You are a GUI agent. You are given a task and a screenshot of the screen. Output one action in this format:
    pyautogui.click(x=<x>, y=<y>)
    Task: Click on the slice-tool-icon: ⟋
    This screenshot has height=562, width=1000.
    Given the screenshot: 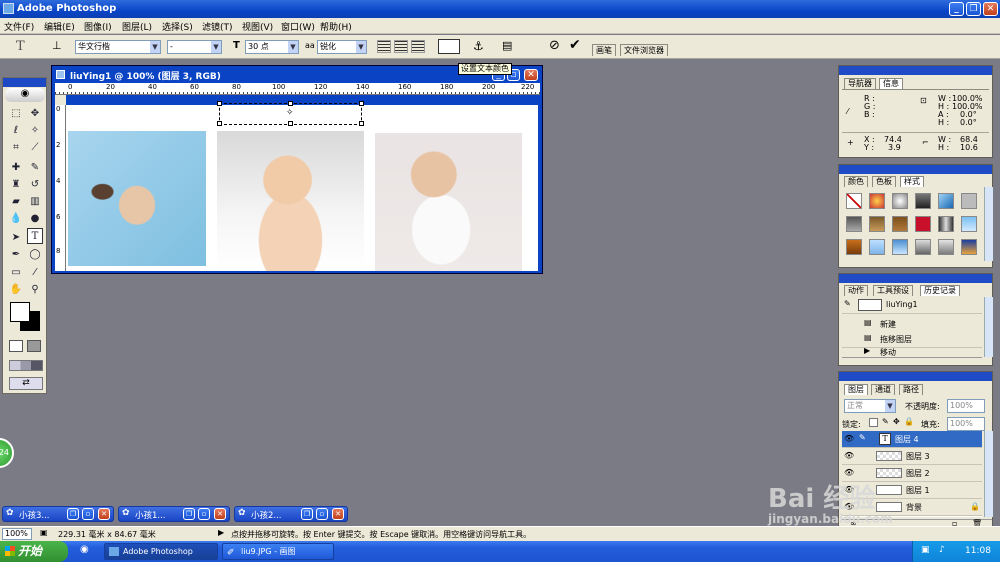 What is the action you would take?
    pyautogui.click(x=35, y=148)
    